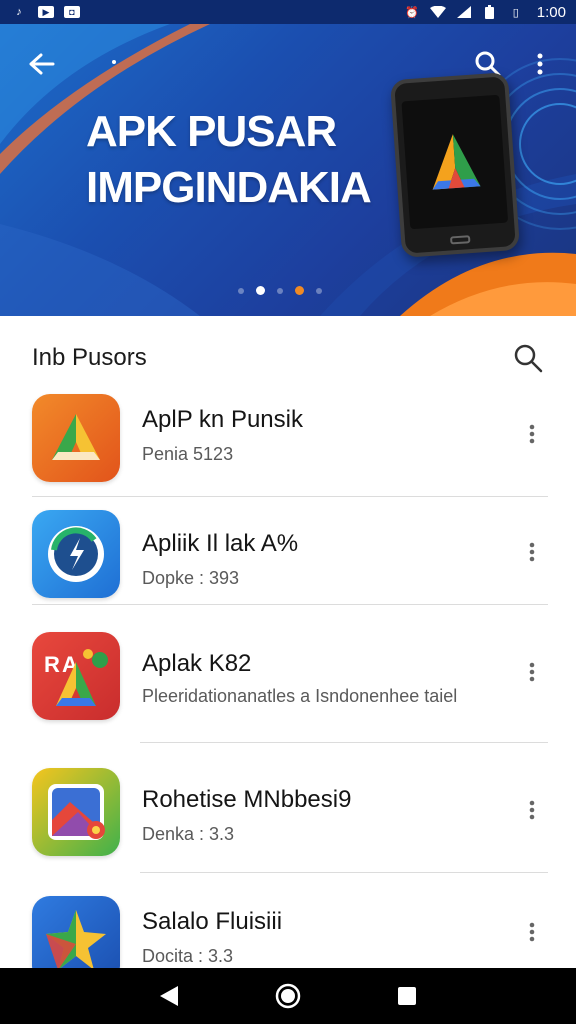  What do you see at coordinates (464, 12) in the screenshot?
I see `signal-icon` at bounding box center [464, 12].